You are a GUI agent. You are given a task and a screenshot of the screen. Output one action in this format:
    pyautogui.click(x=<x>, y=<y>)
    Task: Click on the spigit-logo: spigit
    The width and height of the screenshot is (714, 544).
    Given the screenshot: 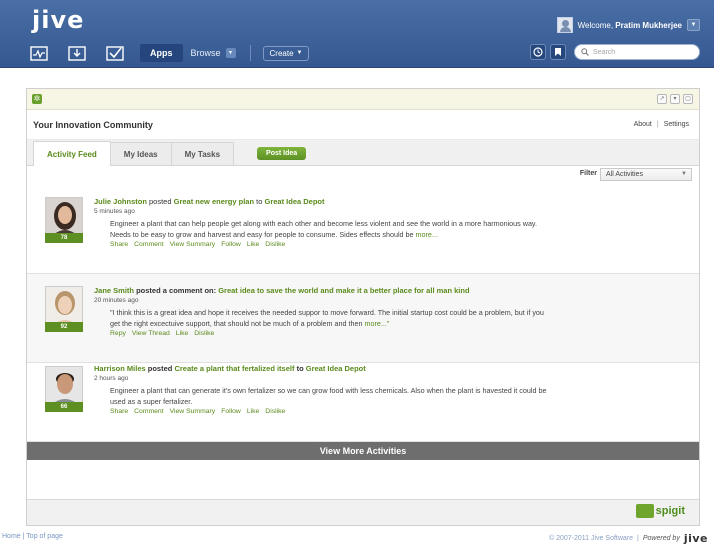 What is the action you would take?
    pyautogui.click(x=660, y=511)
    